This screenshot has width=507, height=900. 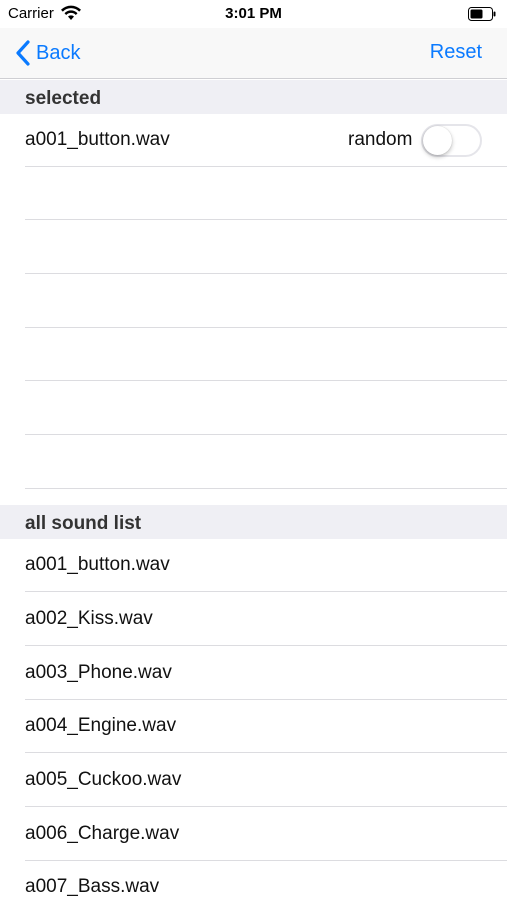 I want to click on navigation-bar: Back Reset, so click(x=253, y=53).